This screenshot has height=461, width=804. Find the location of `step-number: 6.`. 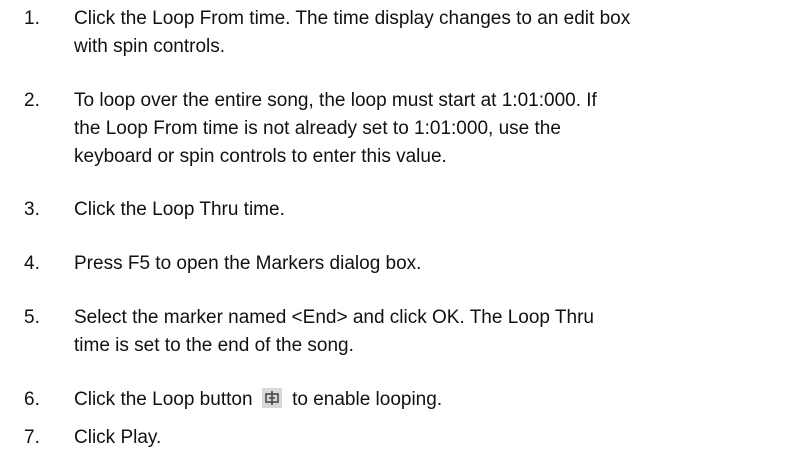

step-number: 6. is located at coordinates (32, 399).